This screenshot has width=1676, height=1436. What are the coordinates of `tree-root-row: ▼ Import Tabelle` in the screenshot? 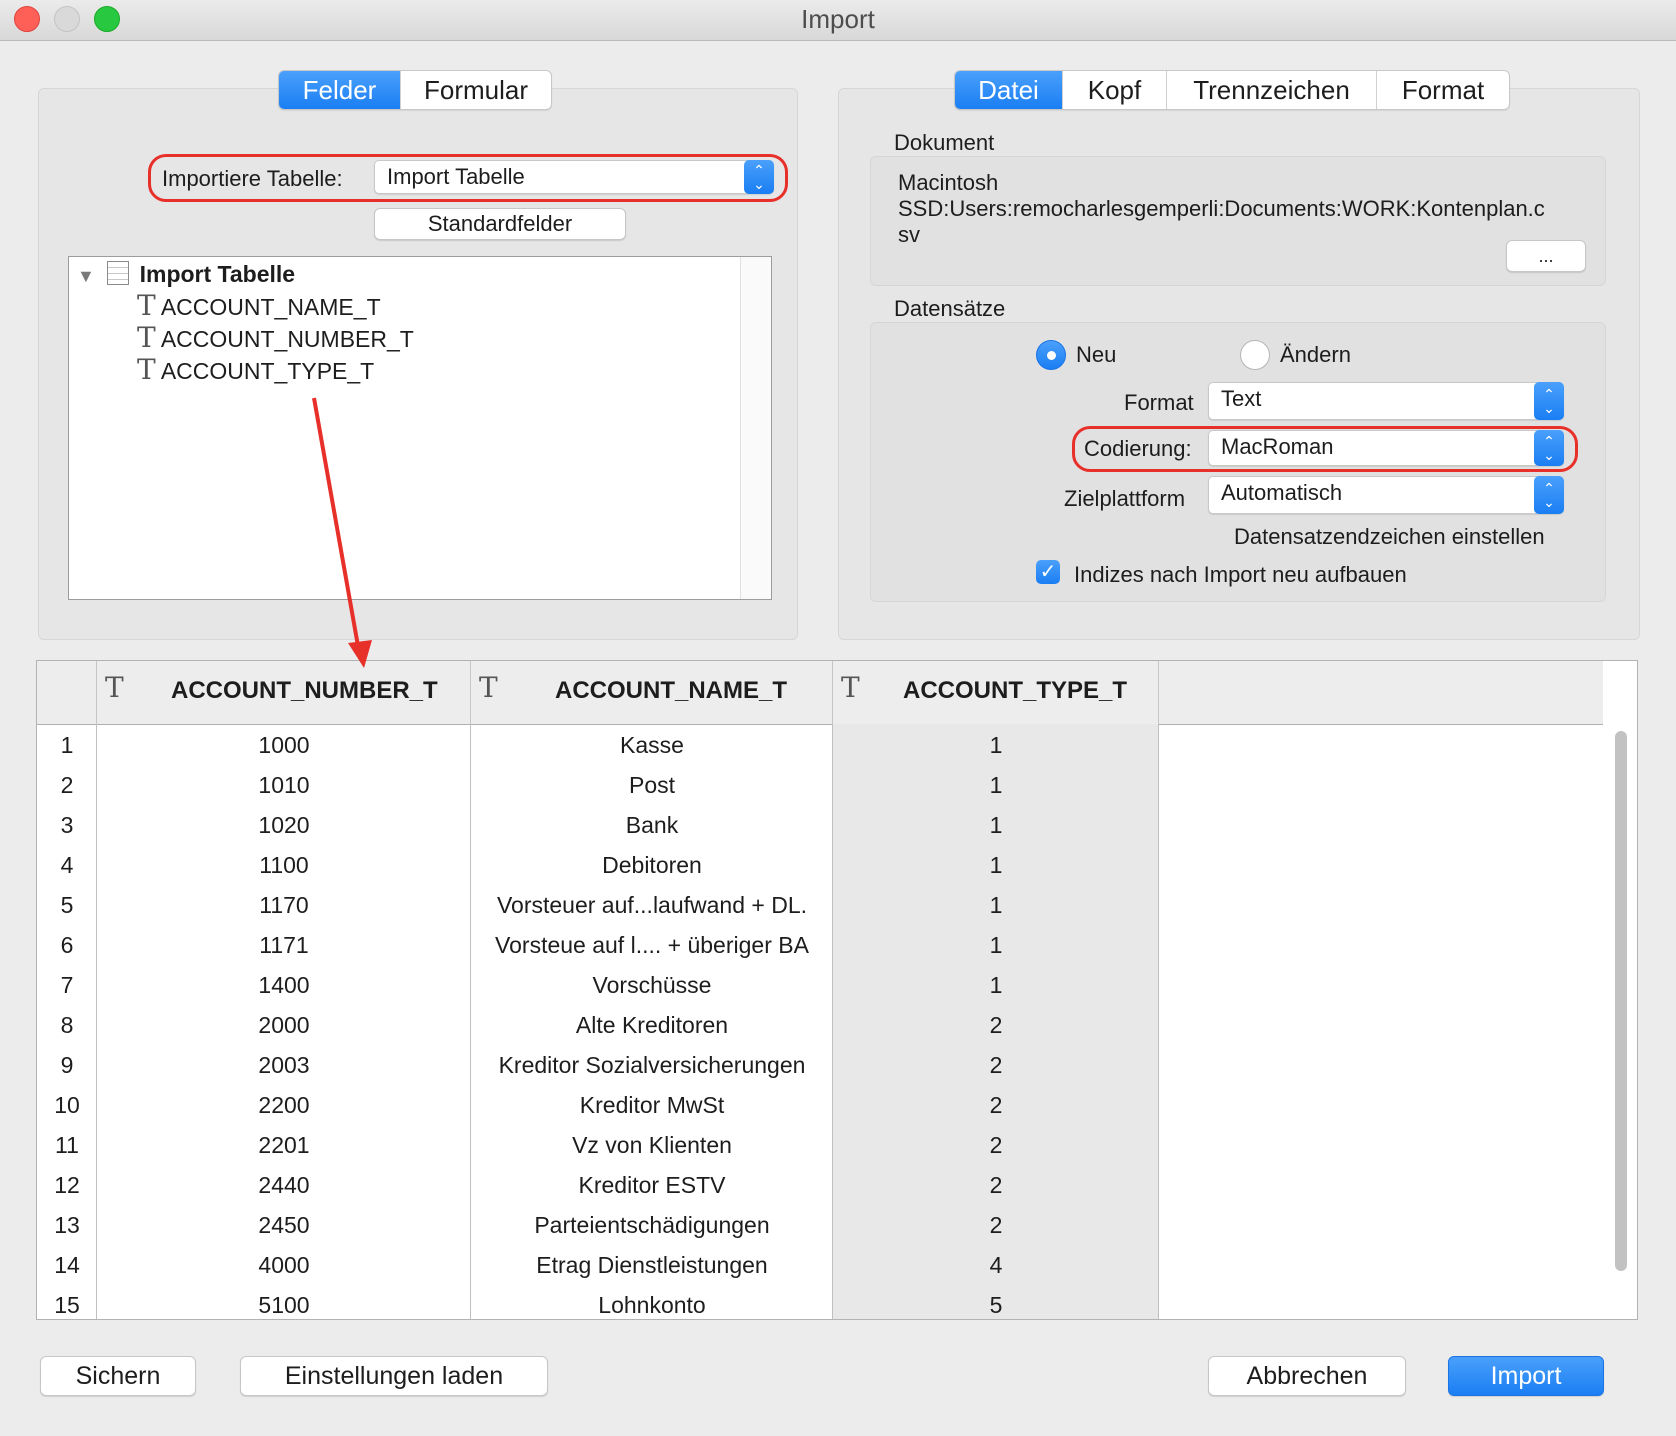 It's located at (186, 274).